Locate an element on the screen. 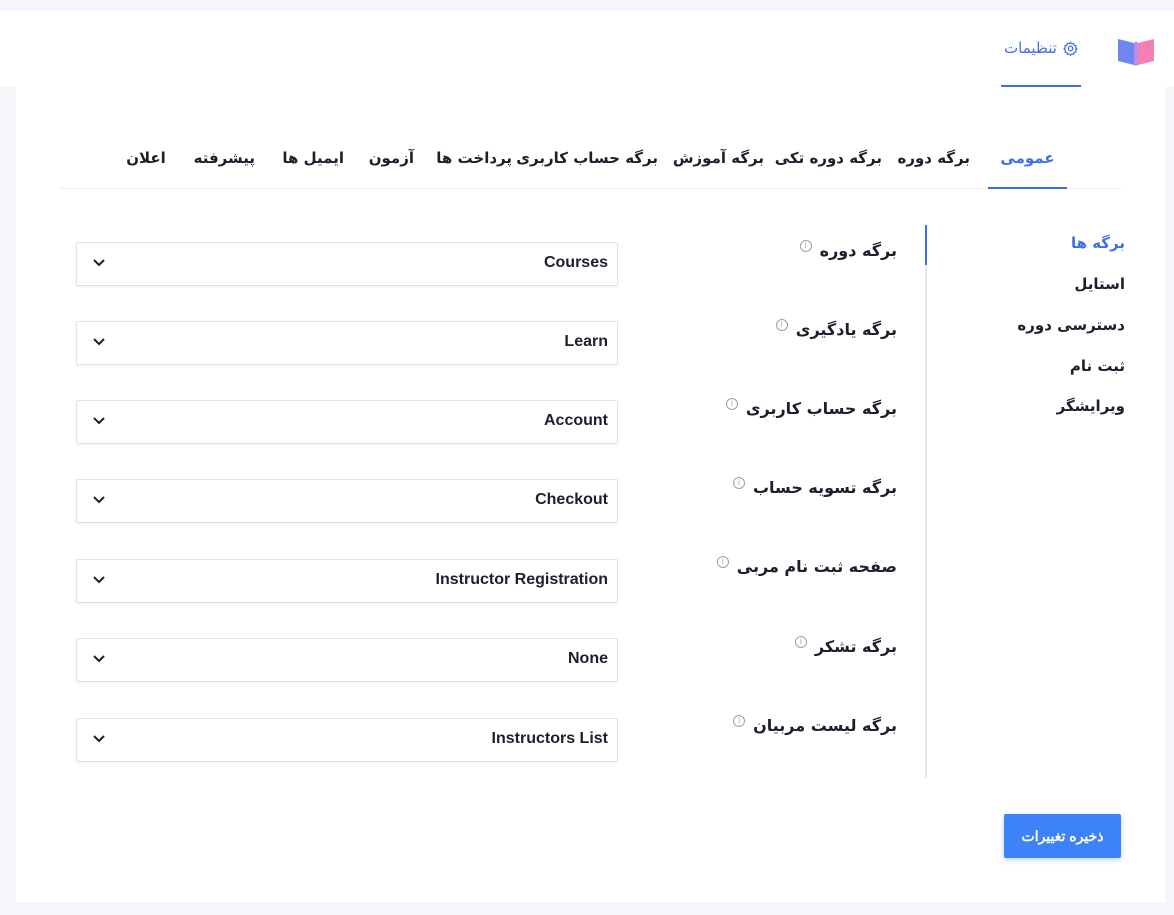 This screenshot has height=915, width=1174. tab-course-page: برگه دوره is located at coordinates (933, 162).